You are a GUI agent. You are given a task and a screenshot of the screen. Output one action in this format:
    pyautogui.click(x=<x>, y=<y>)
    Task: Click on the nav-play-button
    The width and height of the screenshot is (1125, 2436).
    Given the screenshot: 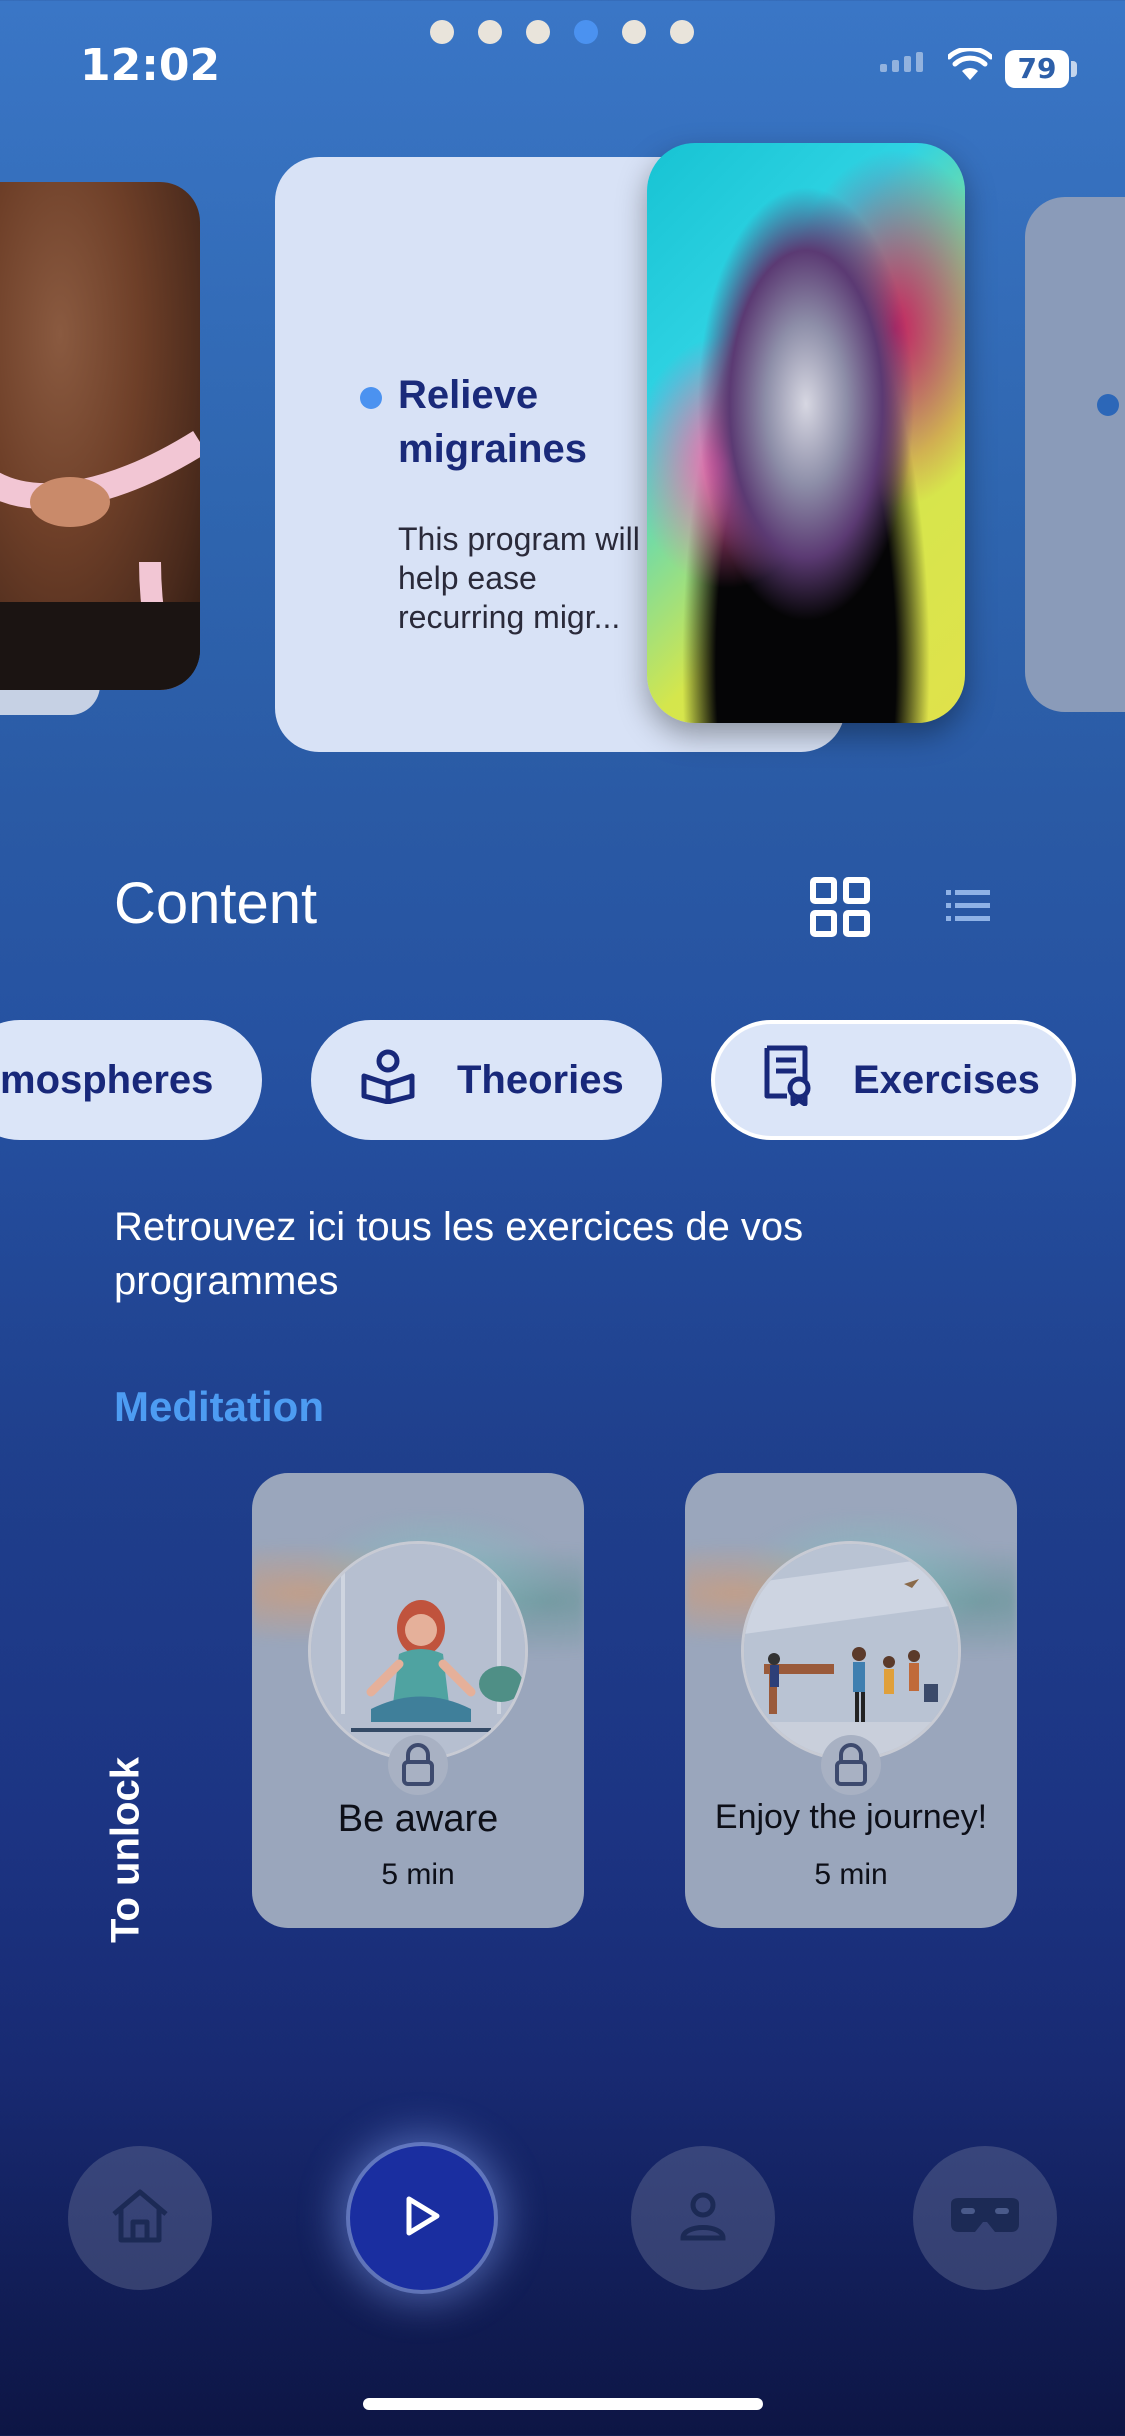 What is the action you would take?
    pyautogui.click(x=422, y=2218)
    